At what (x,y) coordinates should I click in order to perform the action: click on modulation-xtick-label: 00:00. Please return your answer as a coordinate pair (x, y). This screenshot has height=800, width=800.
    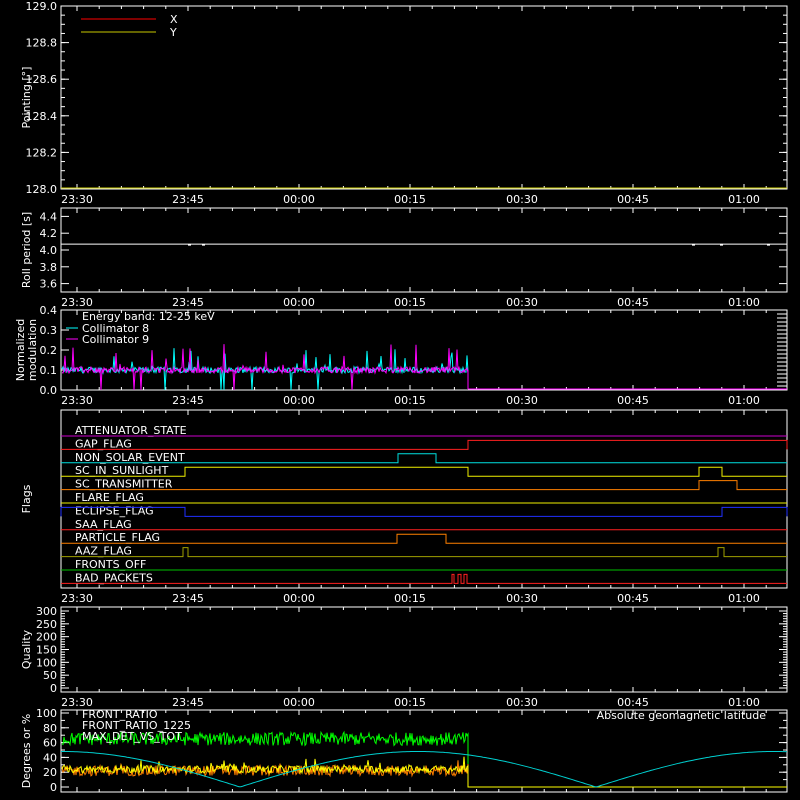
    Looking at the image, I should click on (299, 400).